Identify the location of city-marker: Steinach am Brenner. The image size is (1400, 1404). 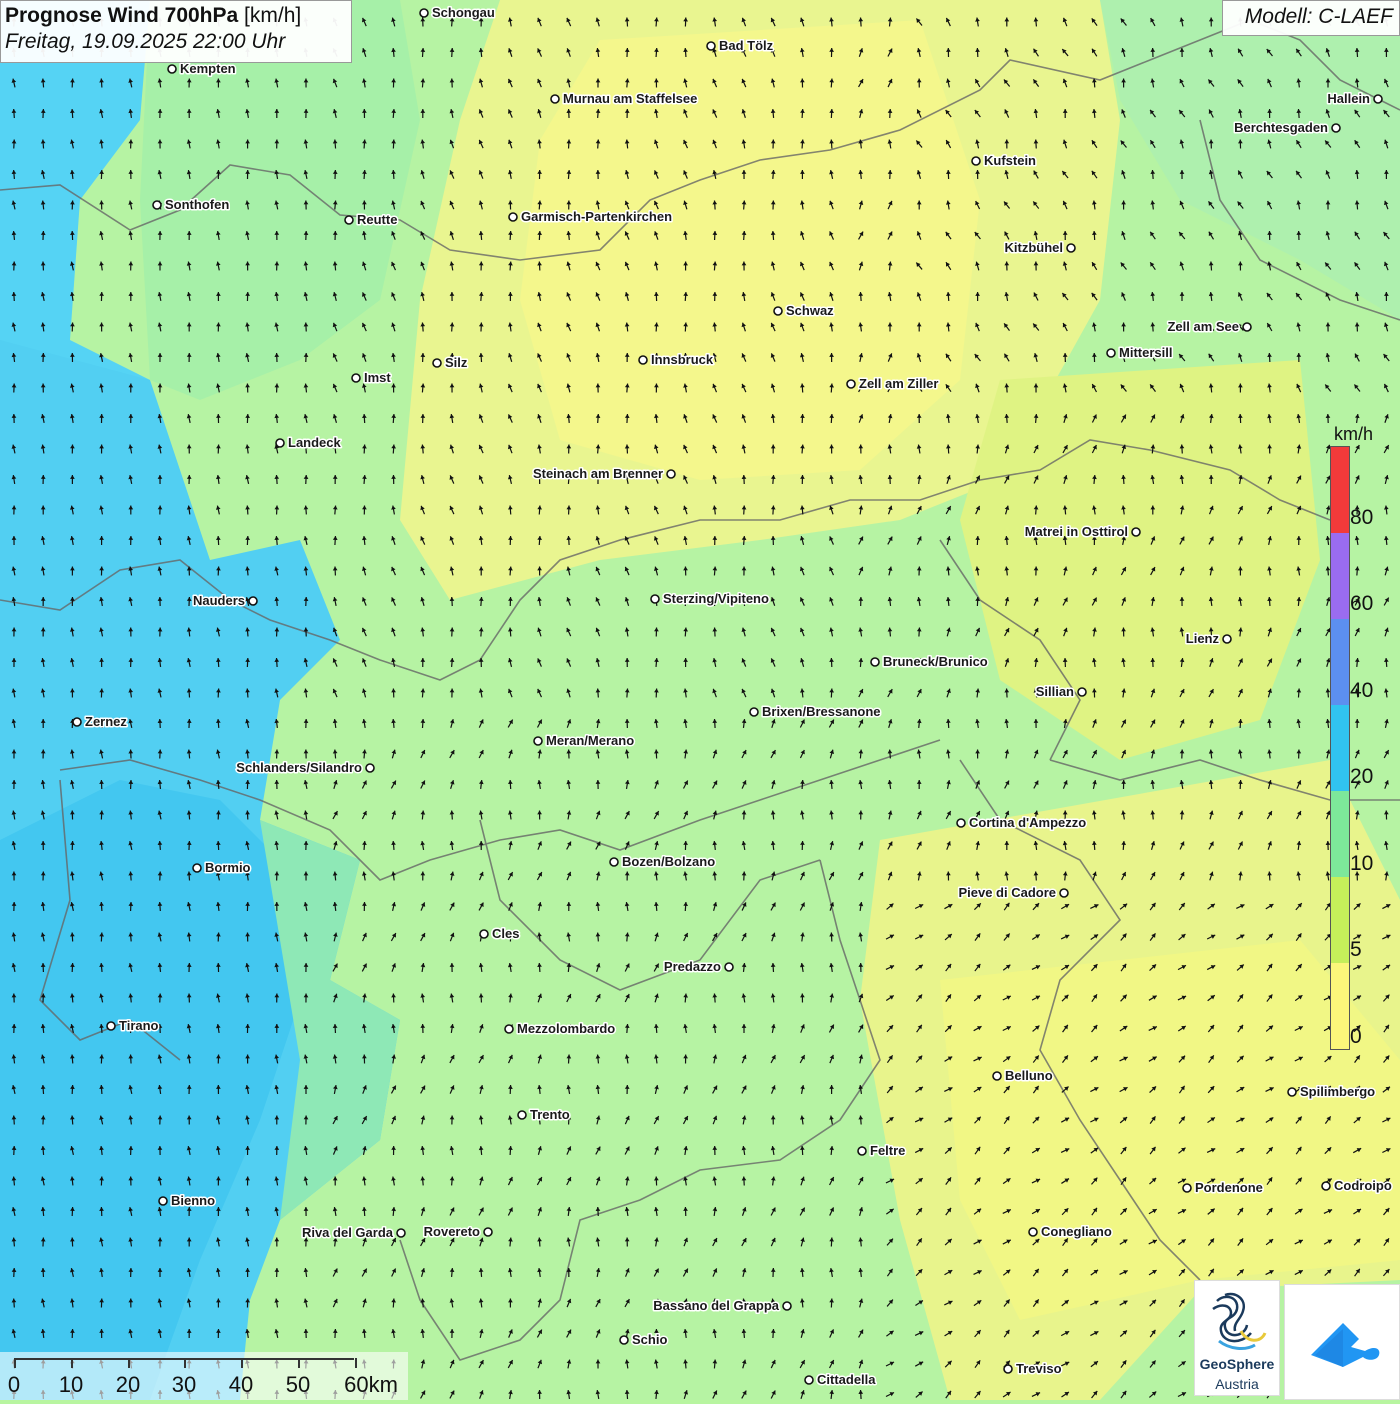
(604, 473).